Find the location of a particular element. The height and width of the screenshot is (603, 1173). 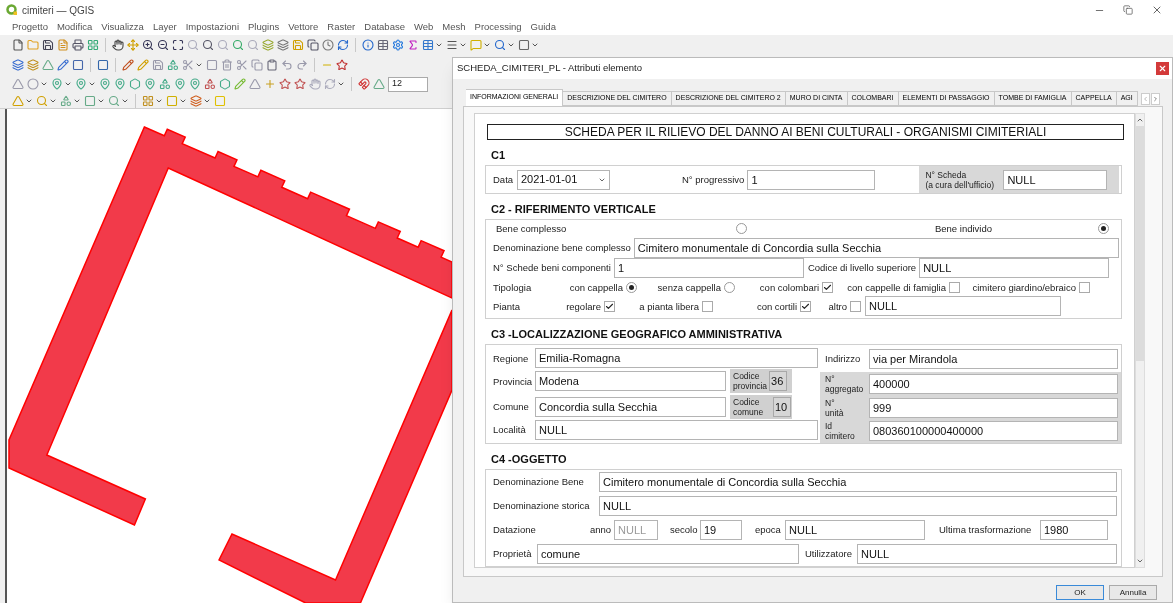

restore-icon is located at coordinates (1128, 10).